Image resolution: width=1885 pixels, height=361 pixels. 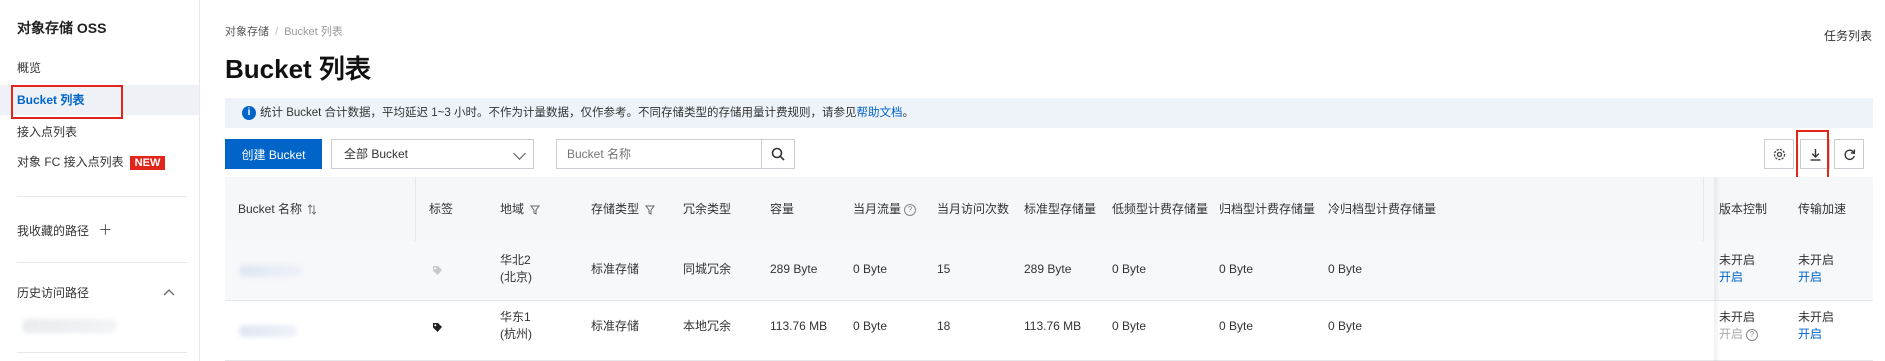 I want to click on header-storage-class: 存储类型, so click(x=623, y=209).